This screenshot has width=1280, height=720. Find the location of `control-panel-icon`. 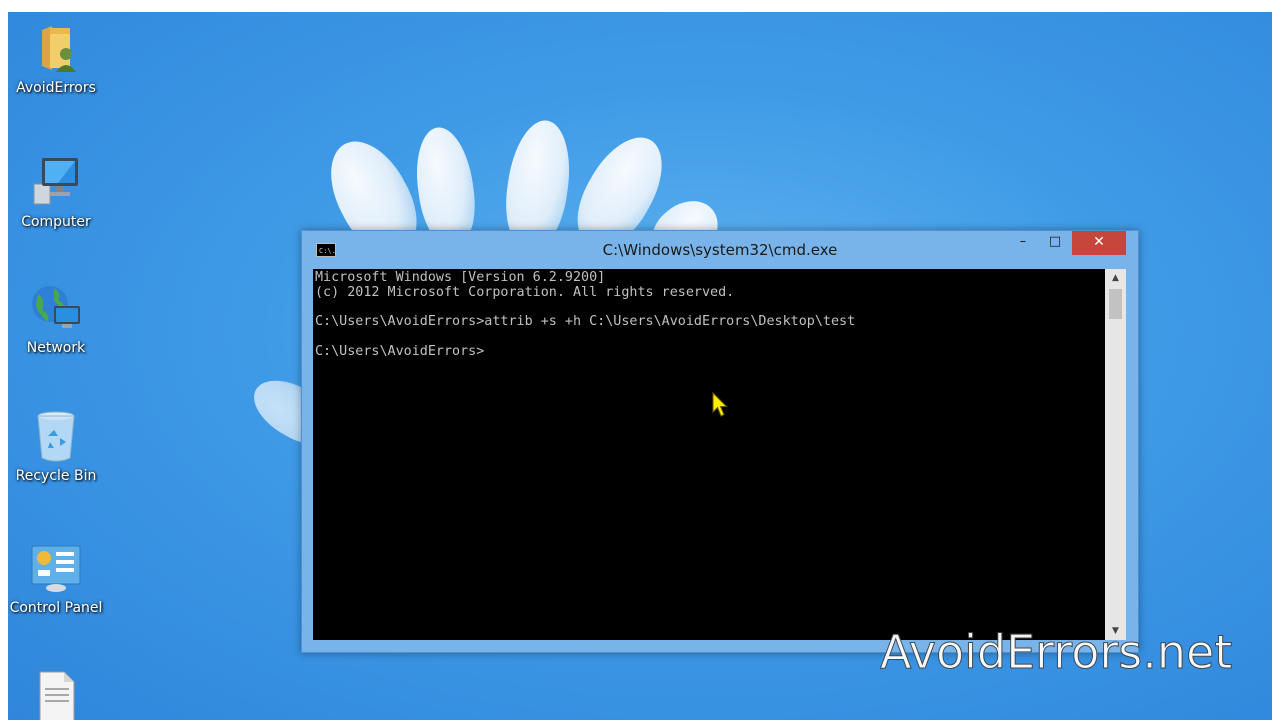

control-panel-icon is located at coordinates (56, 568).